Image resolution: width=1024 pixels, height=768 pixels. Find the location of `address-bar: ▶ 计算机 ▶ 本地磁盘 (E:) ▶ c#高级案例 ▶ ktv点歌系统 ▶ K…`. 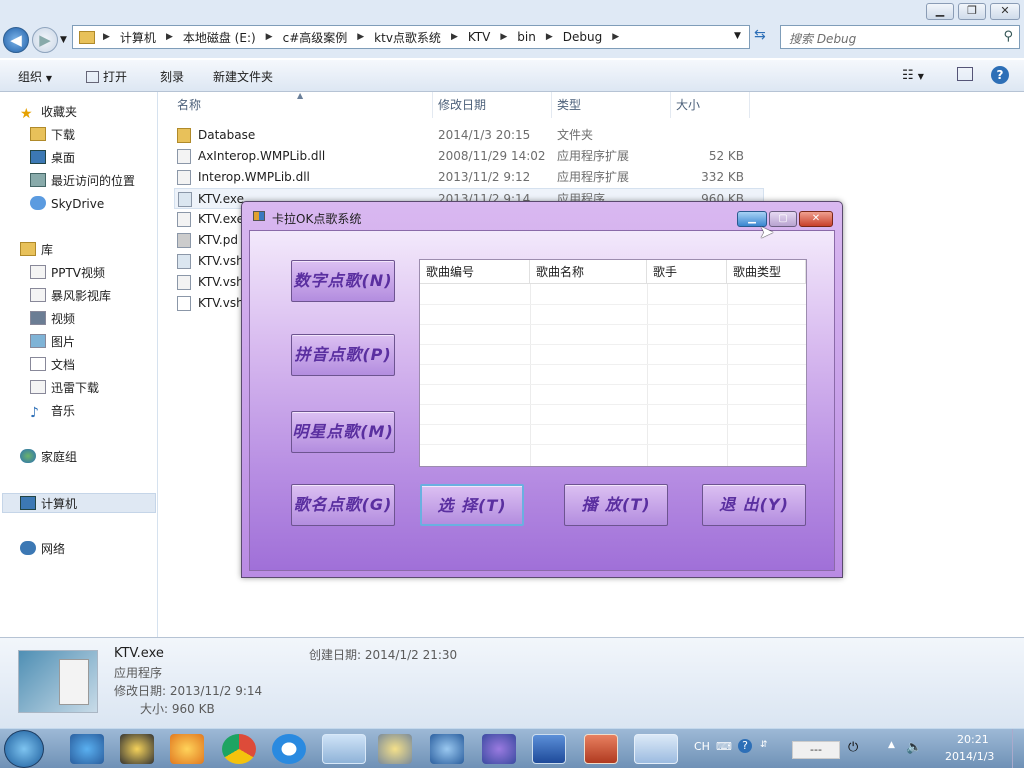

address-bar: ▶ 计算机 ▶ 本地磁盘 (E:) ▶ c#高级案例 ▶ ktv点歌系统 ▶ K… is located at coordinates (411, 37).